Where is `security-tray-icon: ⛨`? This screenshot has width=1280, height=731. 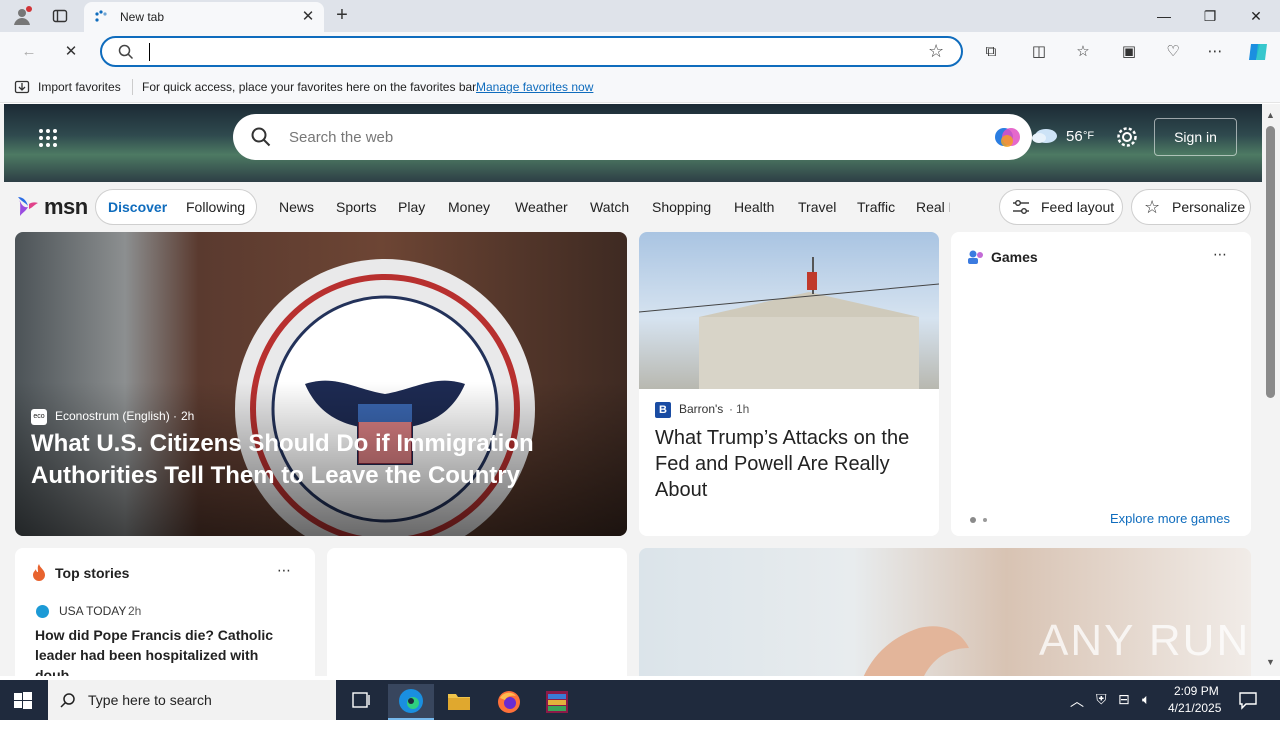
security-tray-icon: ⛨ is located at coordinates (1101, 711).